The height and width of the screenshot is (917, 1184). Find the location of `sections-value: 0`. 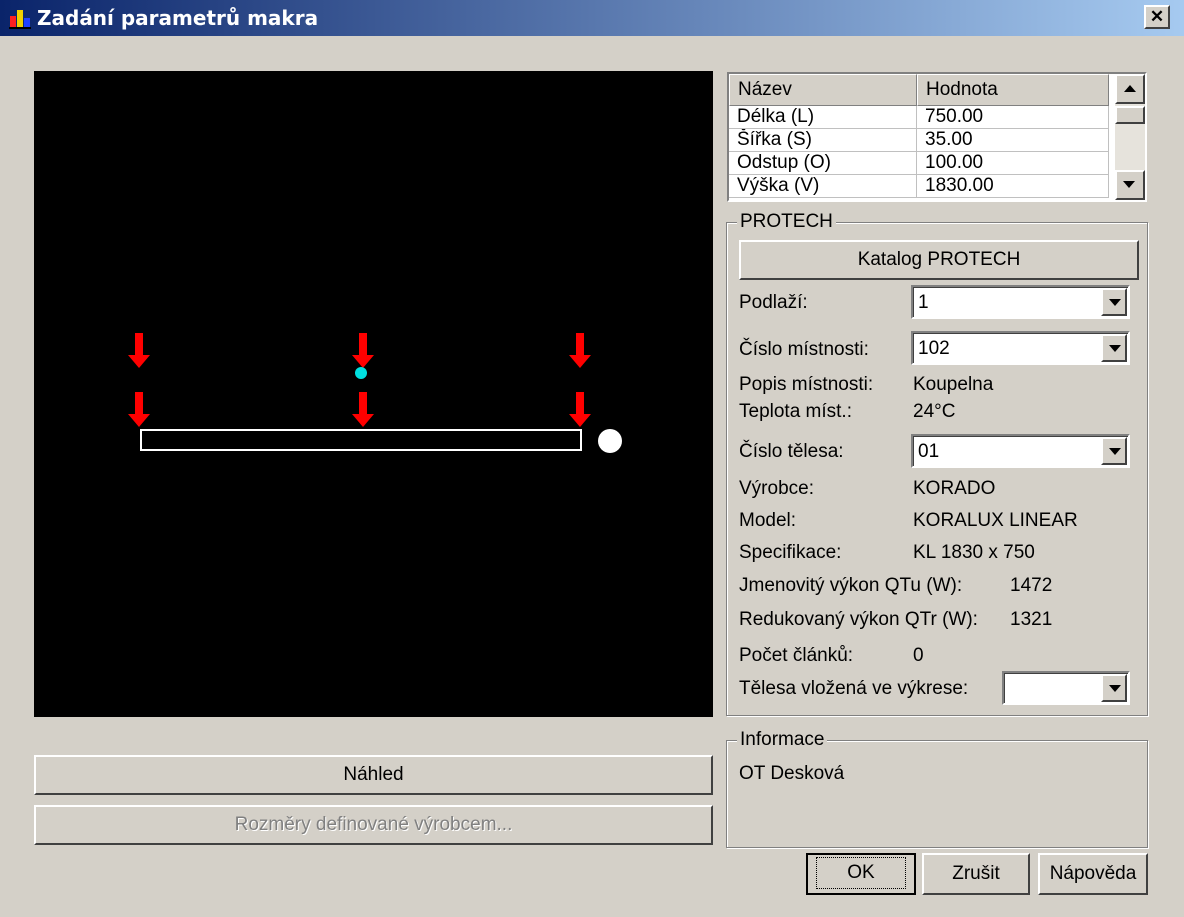

sections-value: 0 is located at coordinates (918, 655).